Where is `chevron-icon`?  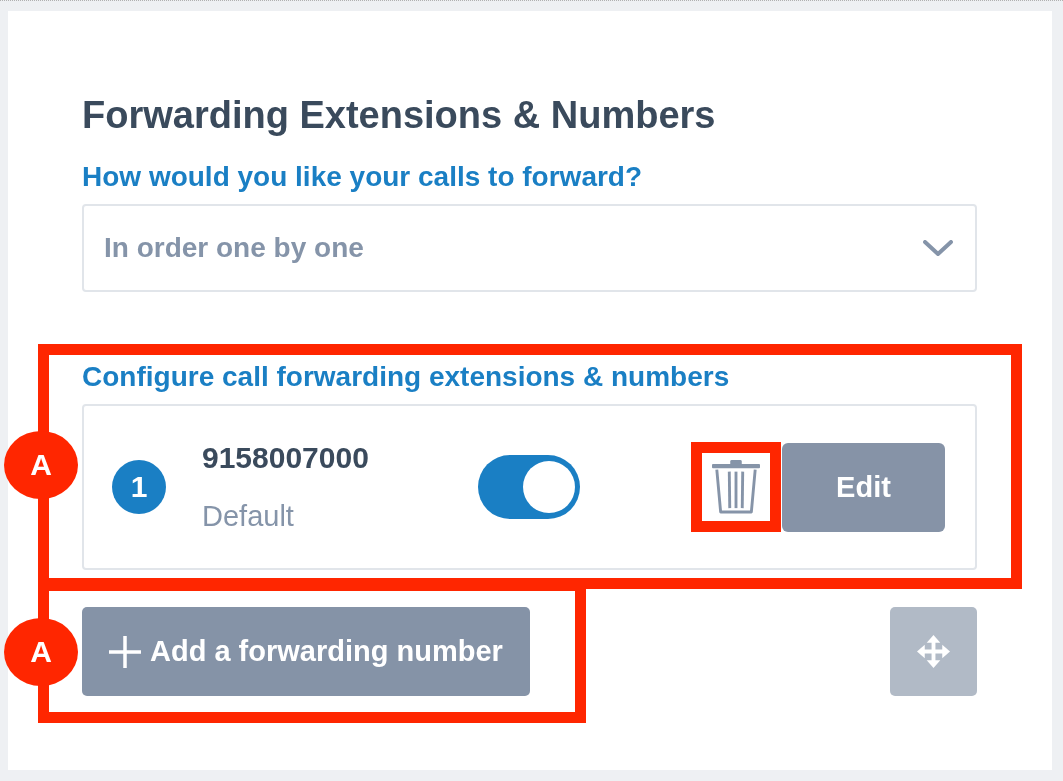
chevron-icon is located at coordinates (938, 248).